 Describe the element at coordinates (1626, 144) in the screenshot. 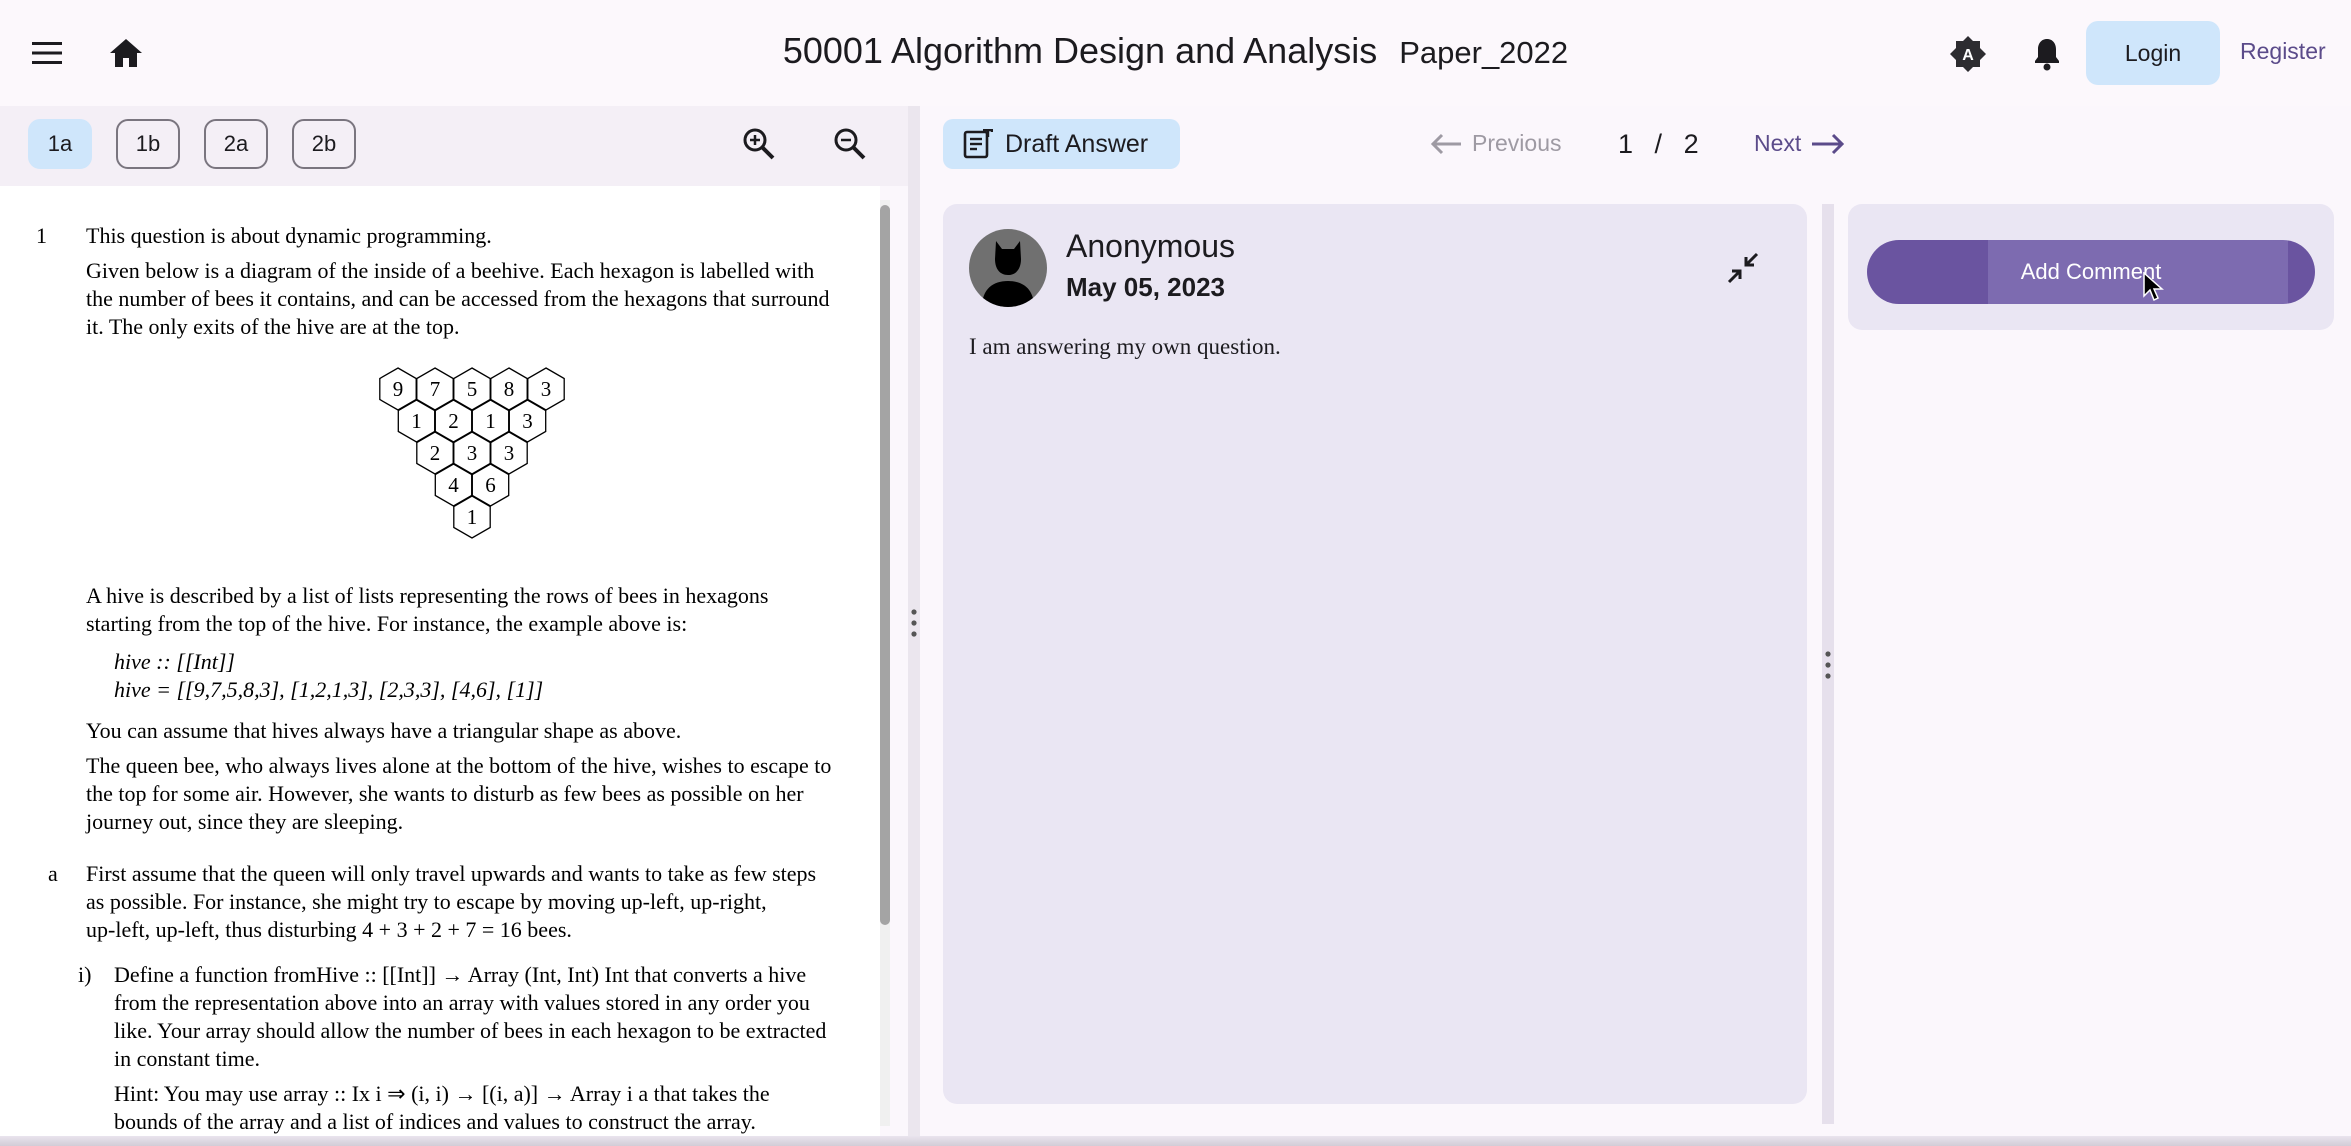

I see `page-current: 1` at that location.